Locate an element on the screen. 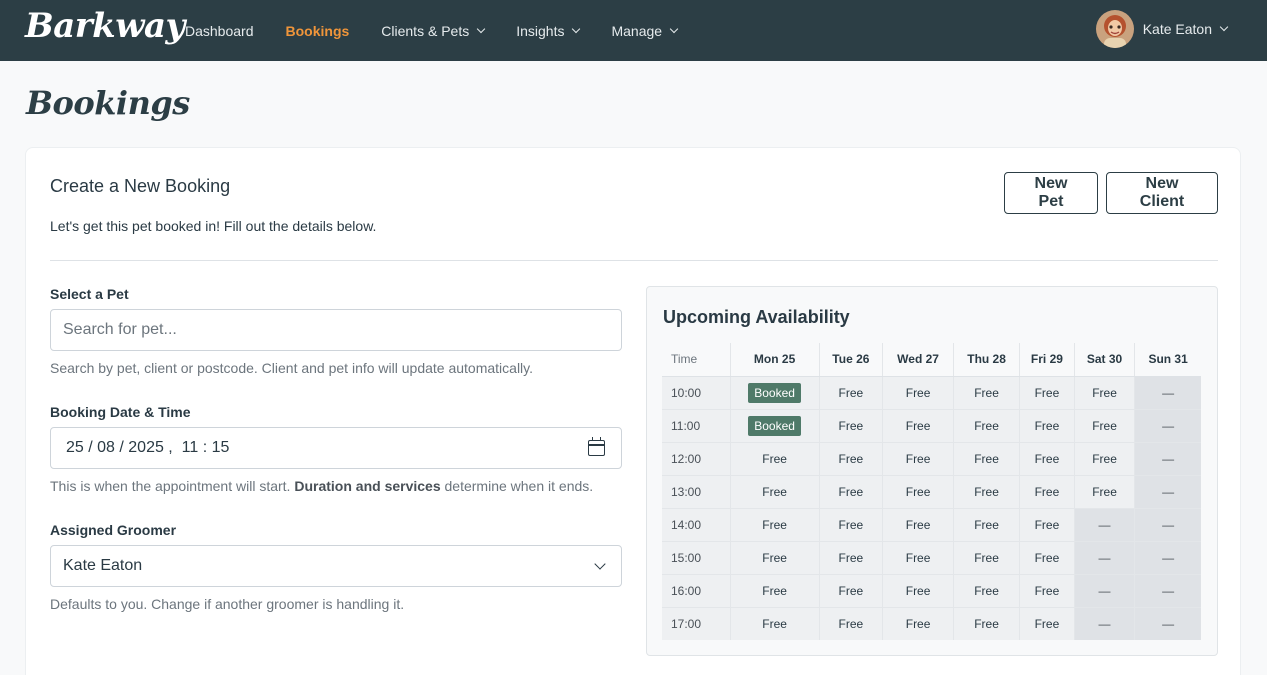  nav-manage: Manage is located at coordinates (645, 31).